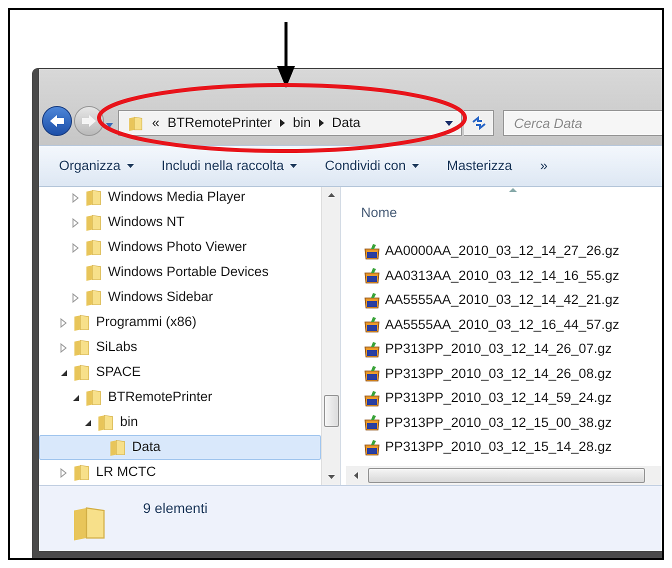  I want to click on column-header: Nome, so click(379, 212).